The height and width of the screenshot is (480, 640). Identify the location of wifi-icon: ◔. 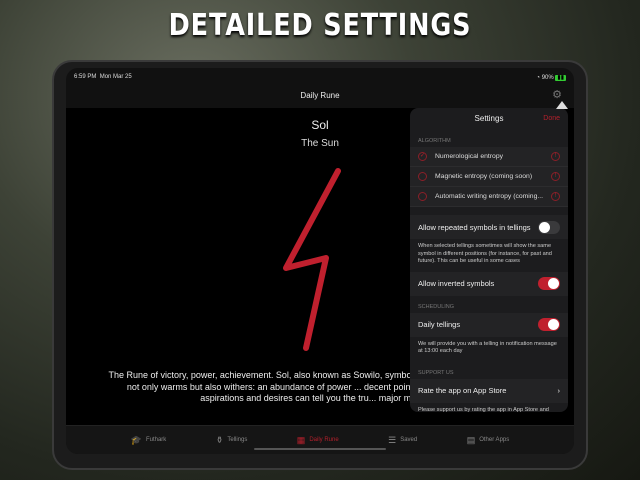
(538, 78).